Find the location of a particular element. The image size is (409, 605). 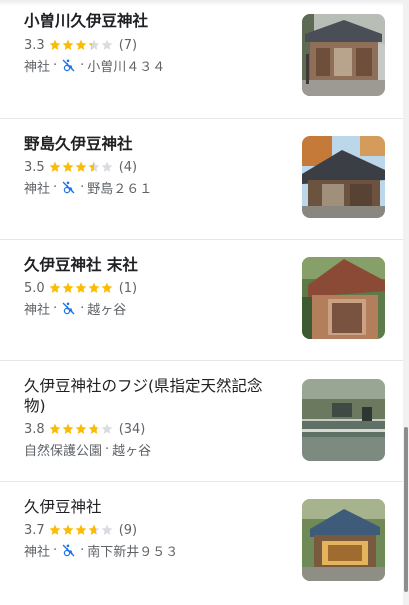

rating-row: 5.0 (1) is located at coordinates (80, 288).